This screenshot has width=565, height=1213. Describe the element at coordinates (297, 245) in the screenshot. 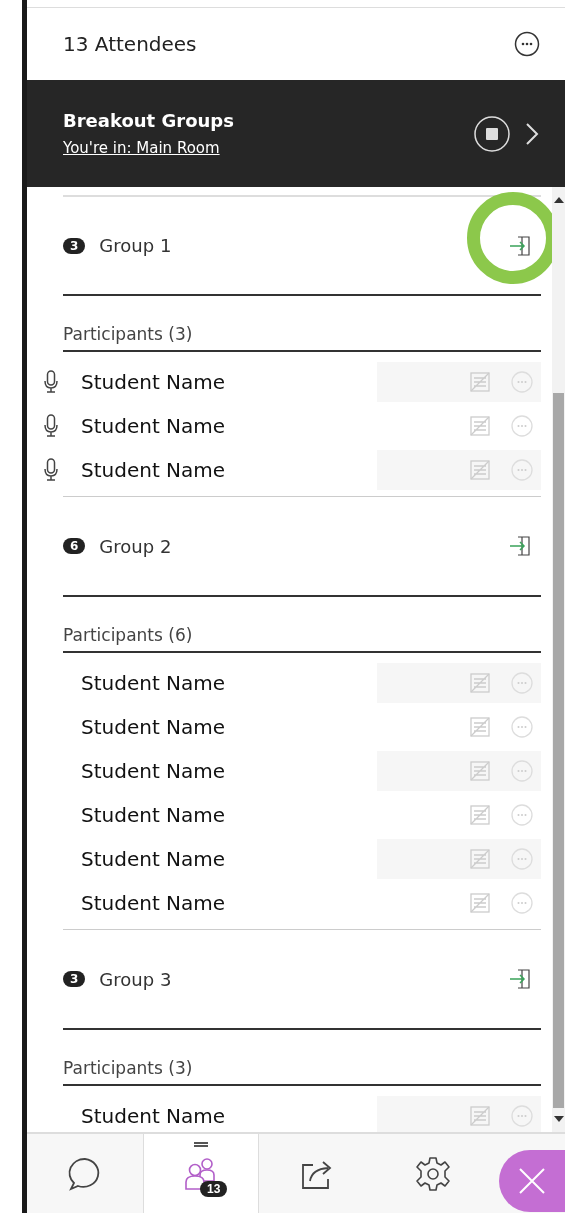

I see `group-name: Group 1` at that location.